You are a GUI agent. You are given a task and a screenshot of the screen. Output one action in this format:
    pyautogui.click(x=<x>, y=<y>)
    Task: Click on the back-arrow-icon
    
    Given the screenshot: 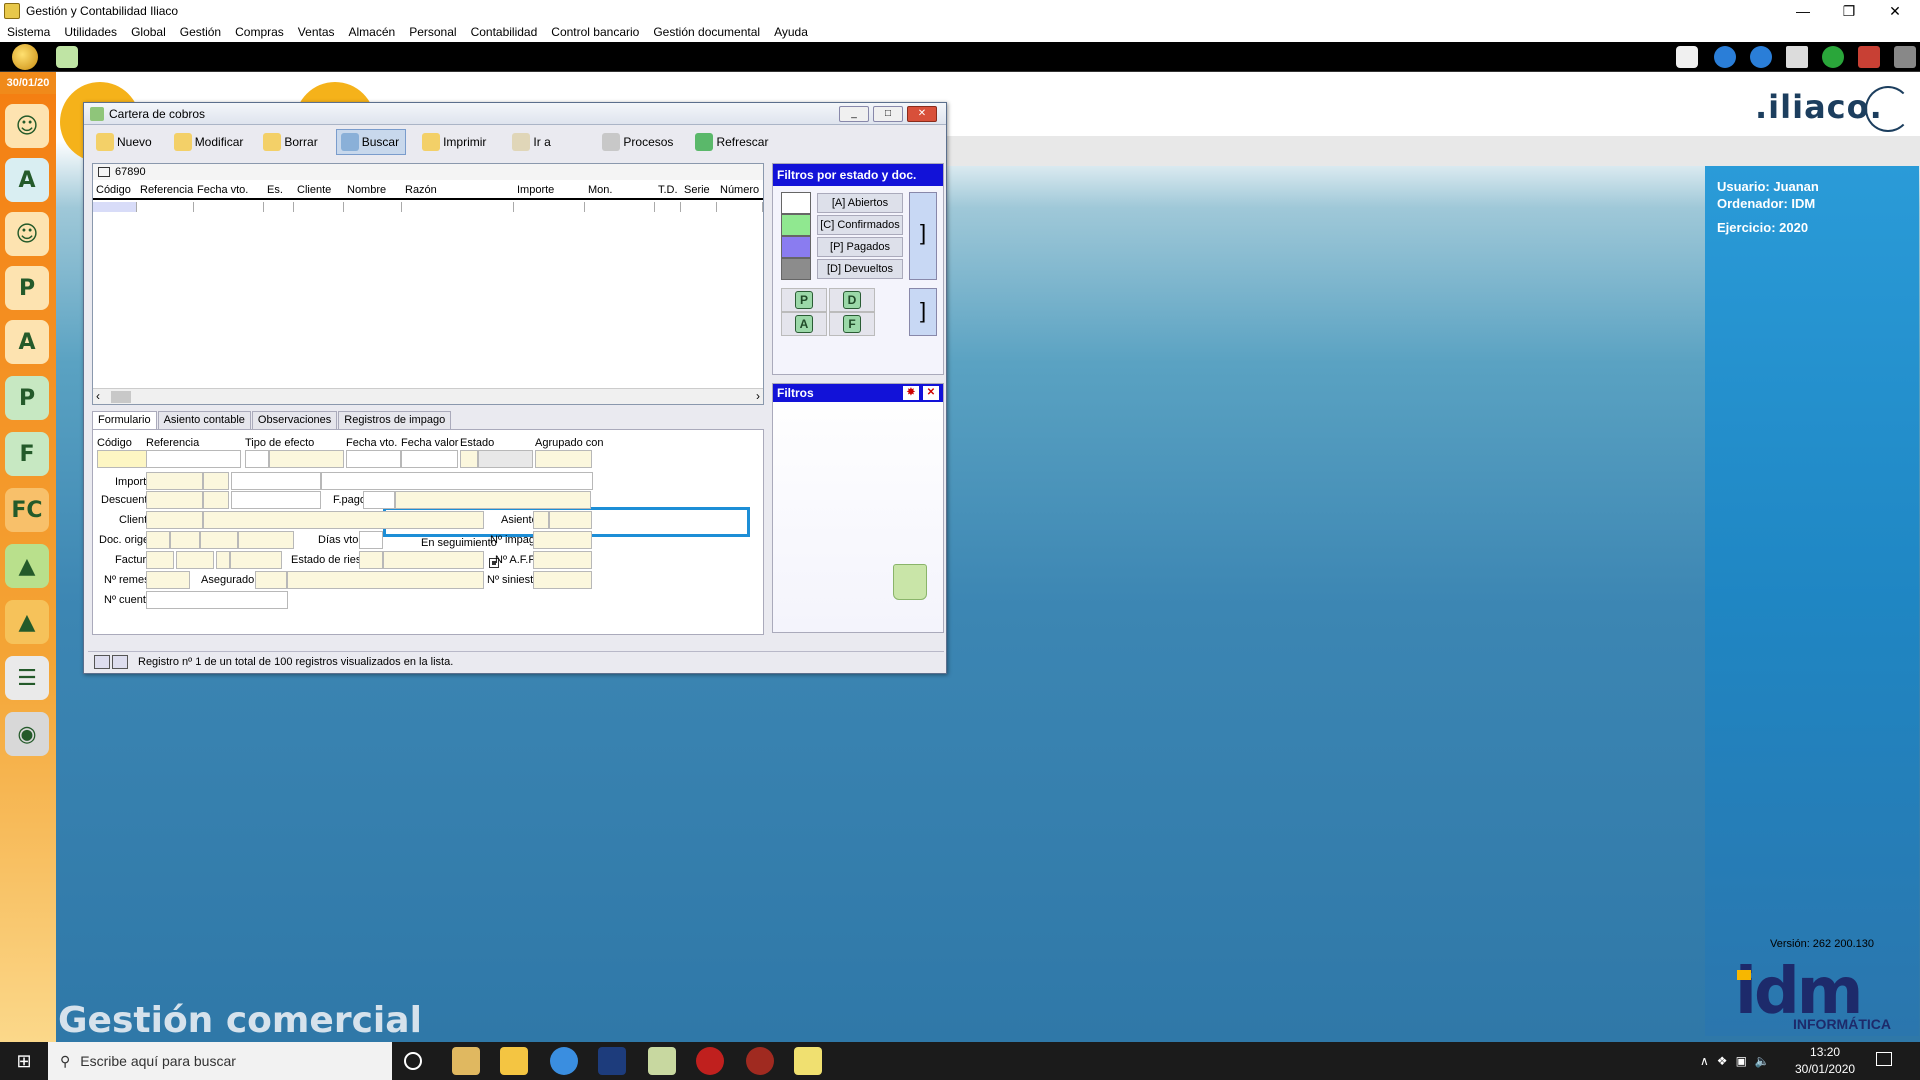 What is the action you would take?
    pyautogui.click(x=1725, y=57)
    